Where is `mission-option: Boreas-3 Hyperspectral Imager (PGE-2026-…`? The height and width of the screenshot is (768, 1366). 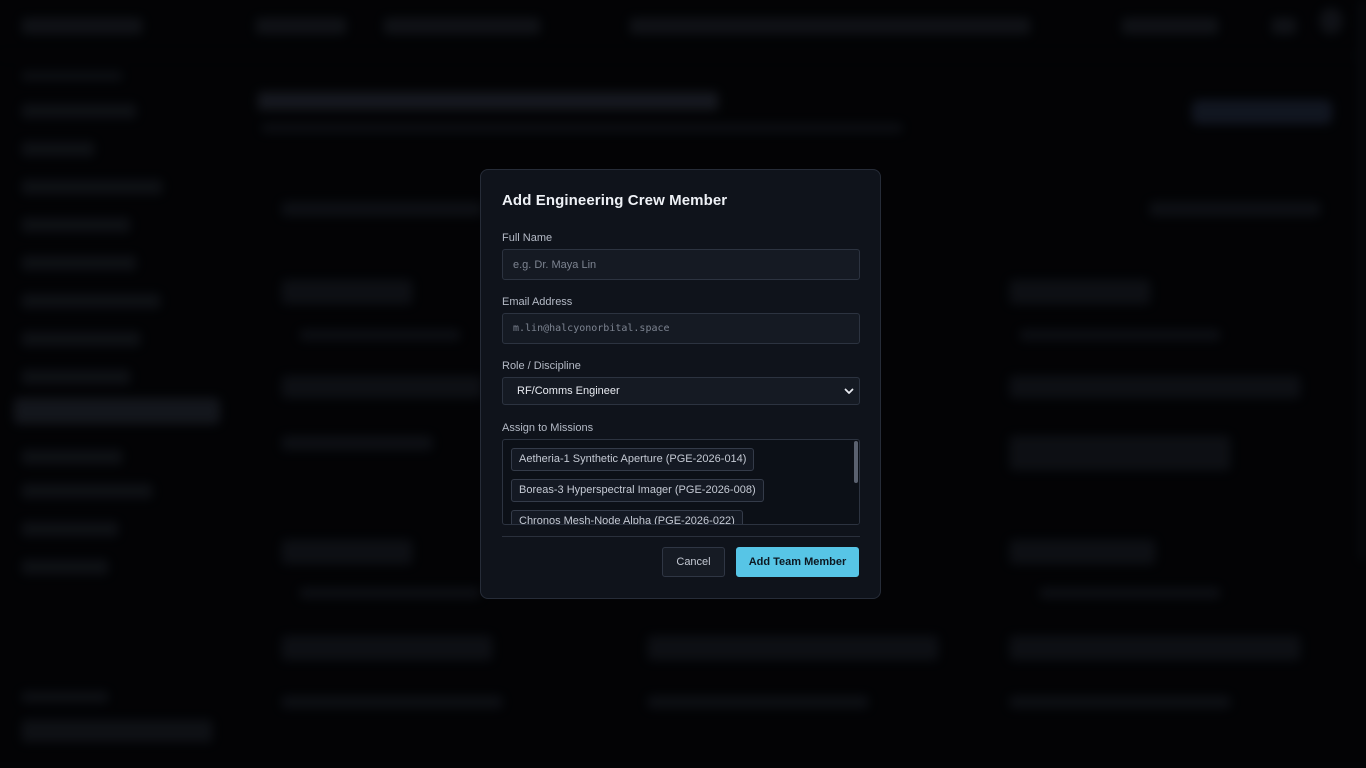
mission-option: Boreas-3 Hyperspectral Imager (PGE-2026-… is located at coordinates (637, 490).